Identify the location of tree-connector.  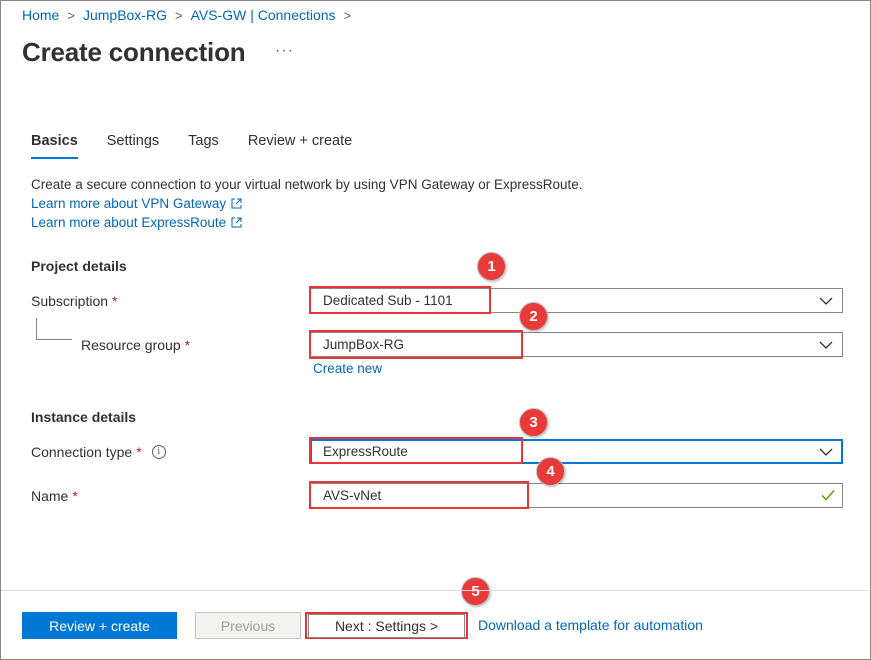
(54, 329).